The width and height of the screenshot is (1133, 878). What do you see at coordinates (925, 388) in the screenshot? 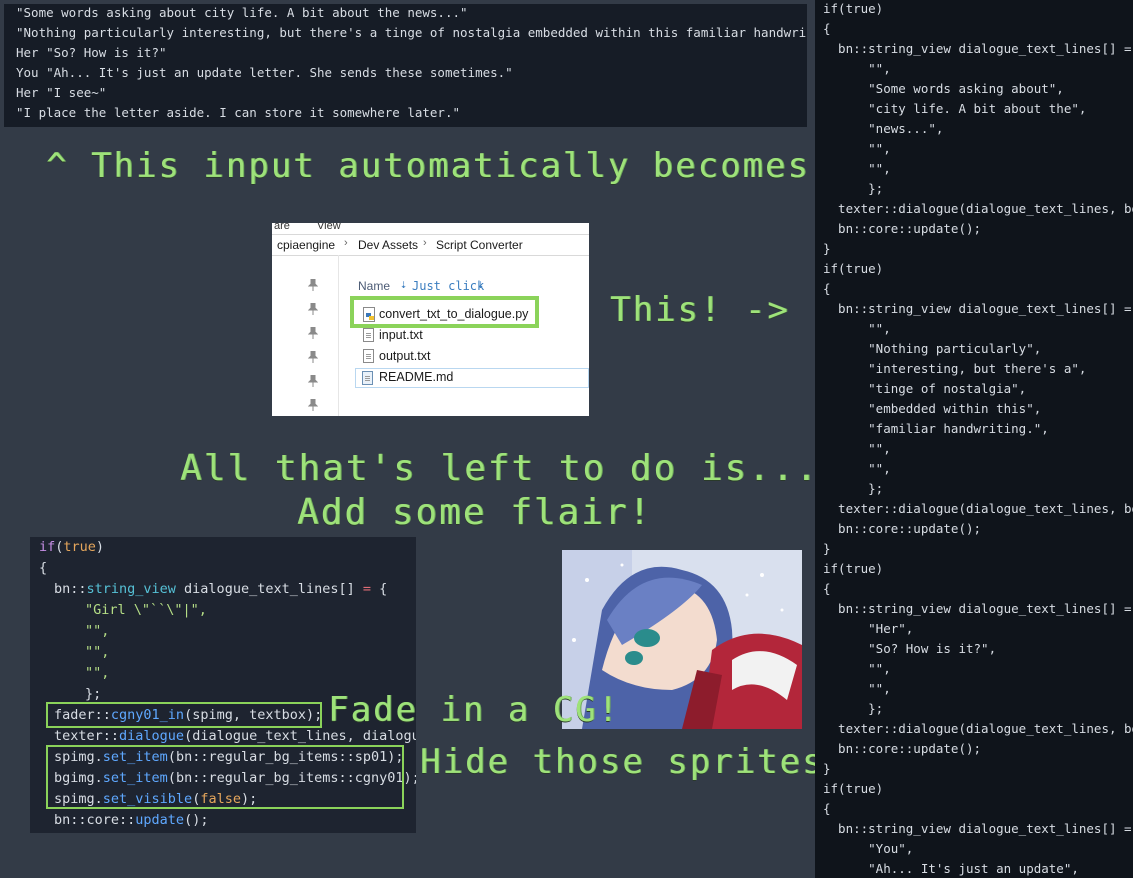
I see `generated-code-line: "tinge of nostalgia",` at bounding box center [925, 388].